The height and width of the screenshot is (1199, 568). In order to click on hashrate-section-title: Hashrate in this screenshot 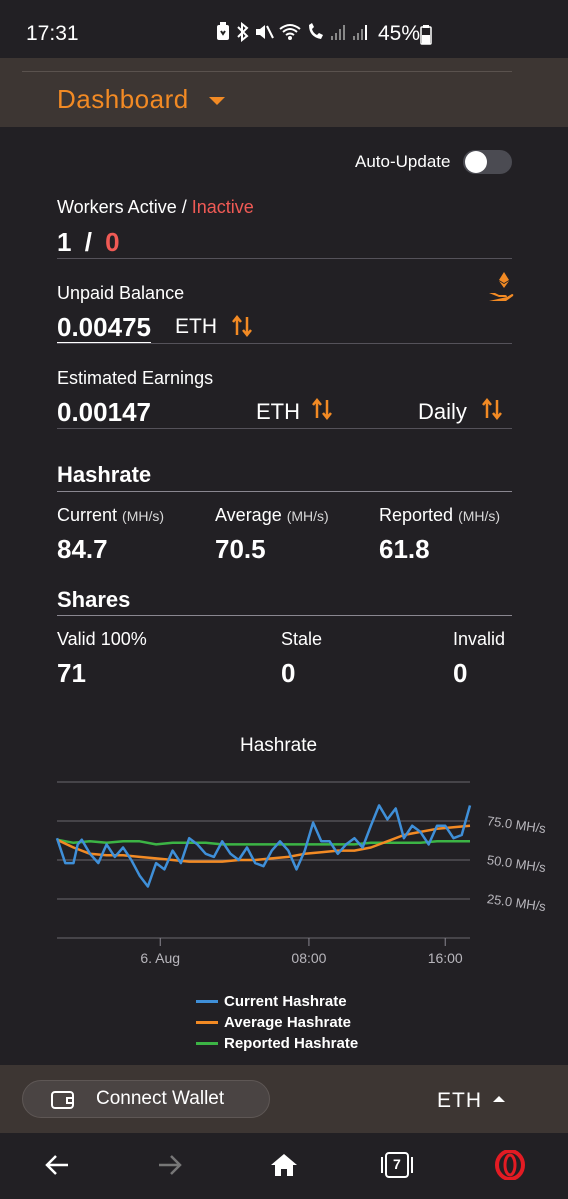, I will do `click(104, 474)`.